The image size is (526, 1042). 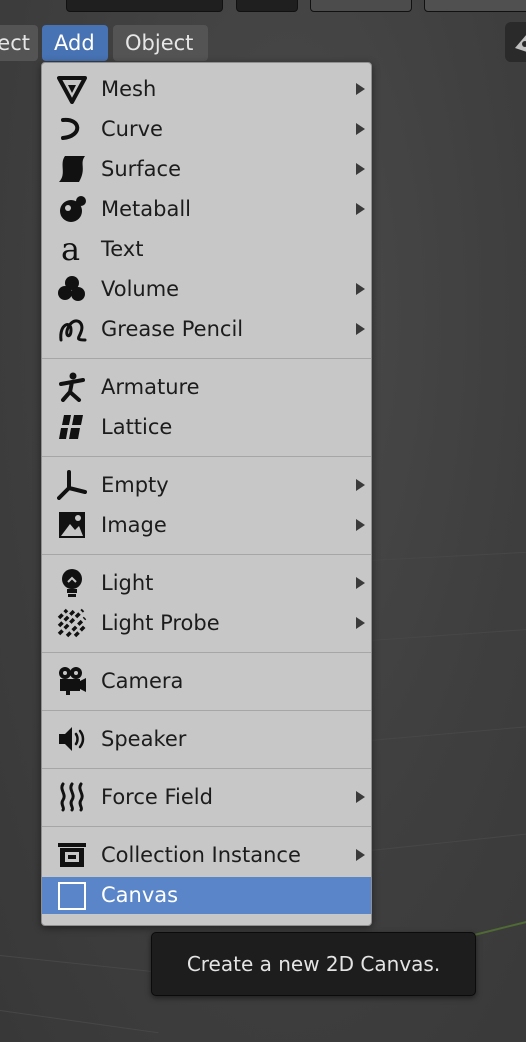 I want to click on menu-item-armature: Armature, so click(x=206, y=387).